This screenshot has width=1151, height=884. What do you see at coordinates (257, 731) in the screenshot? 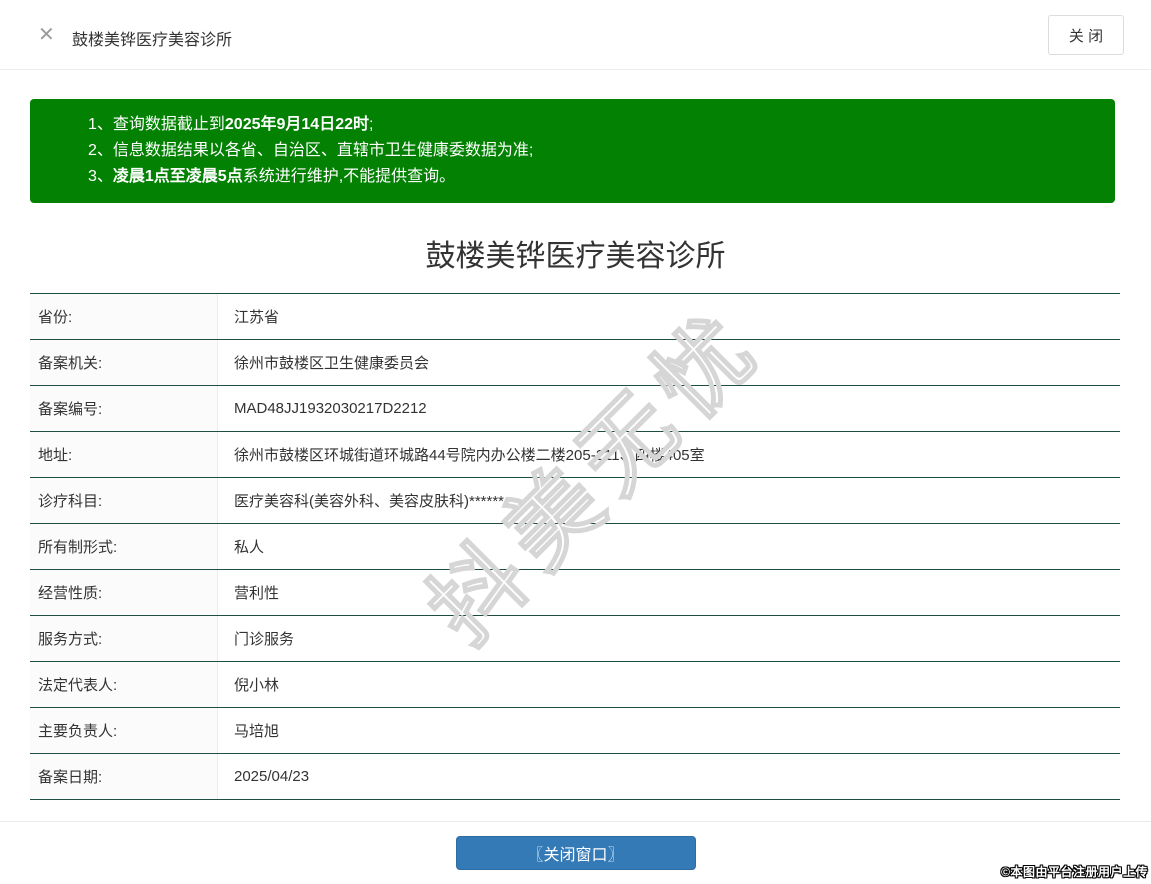
I see `record-value: 马培旭` at bounding box center [257, 731].